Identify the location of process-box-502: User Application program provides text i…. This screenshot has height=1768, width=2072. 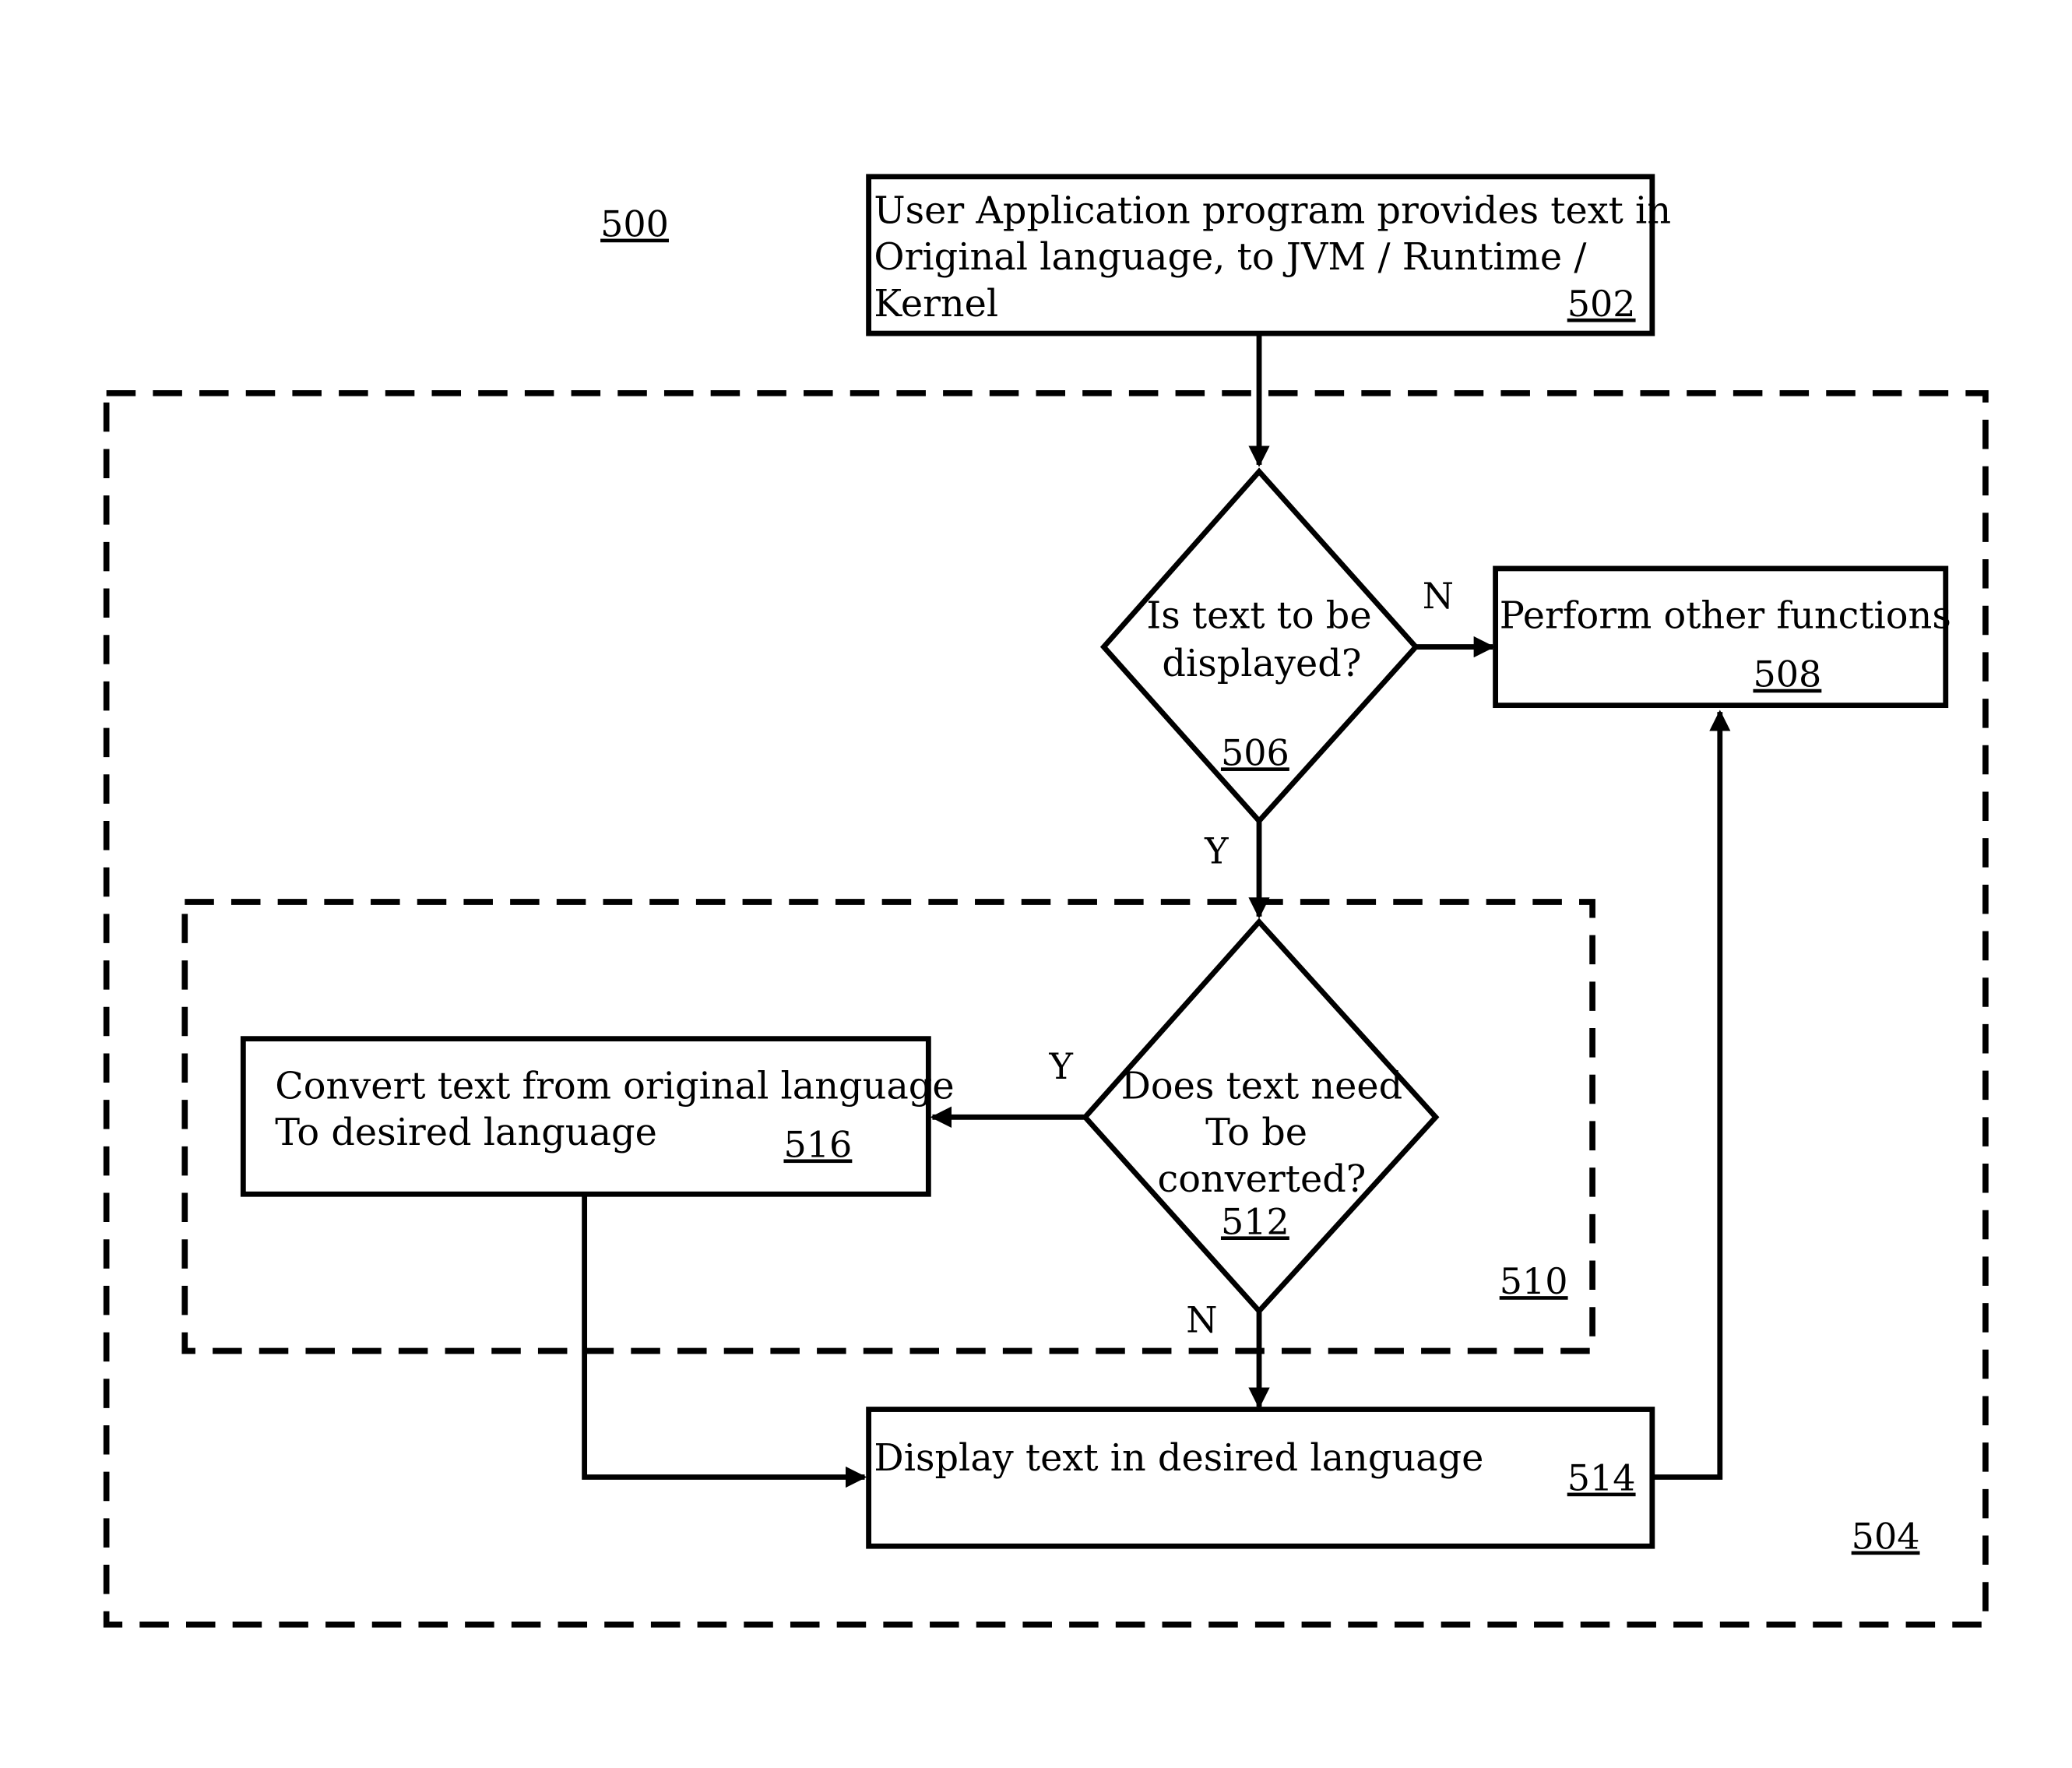
(1268, 255).